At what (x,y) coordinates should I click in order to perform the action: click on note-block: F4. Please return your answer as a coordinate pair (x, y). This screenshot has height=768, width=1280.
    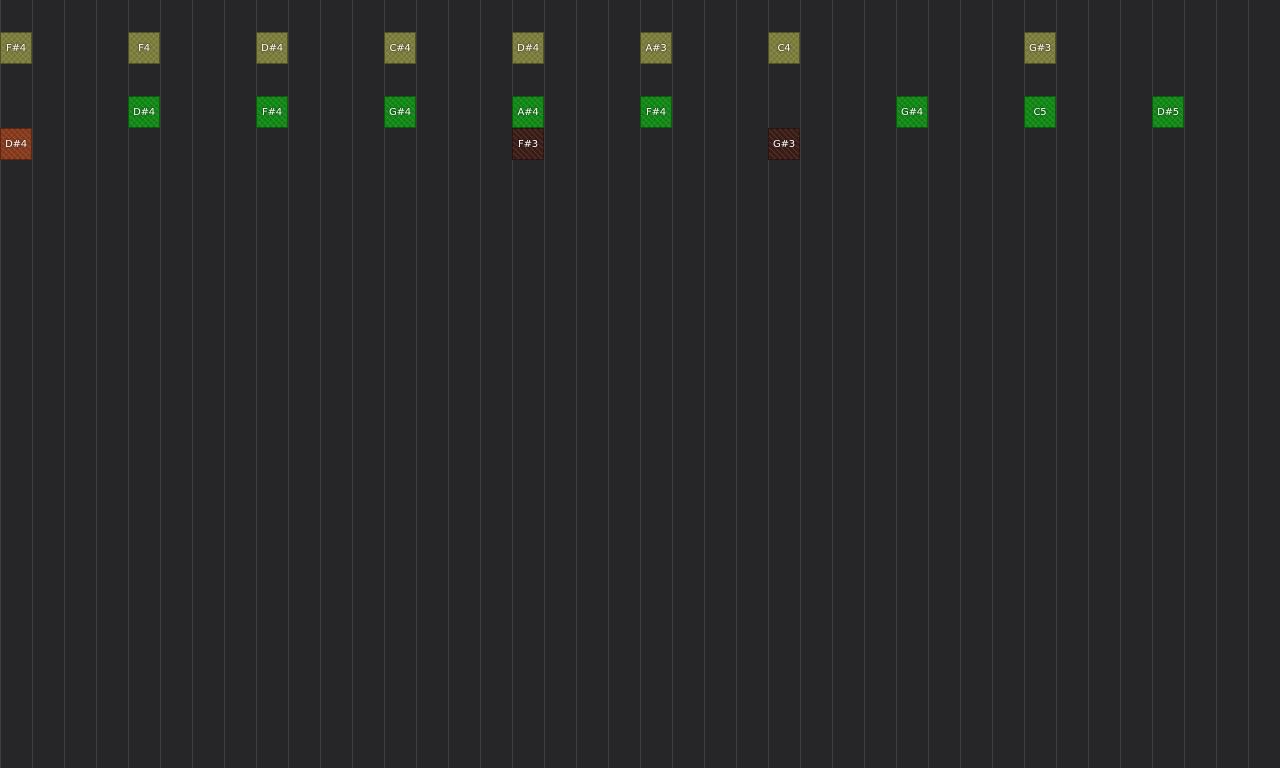
    Looking at the image, I should click on (144, 48).